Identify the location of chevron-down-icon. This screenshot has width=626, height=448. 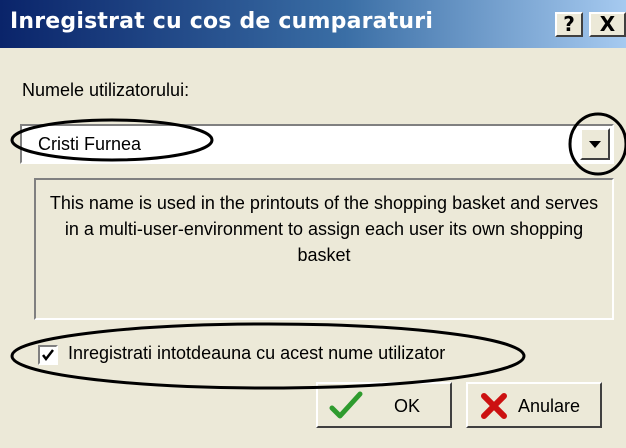
(595, 144).